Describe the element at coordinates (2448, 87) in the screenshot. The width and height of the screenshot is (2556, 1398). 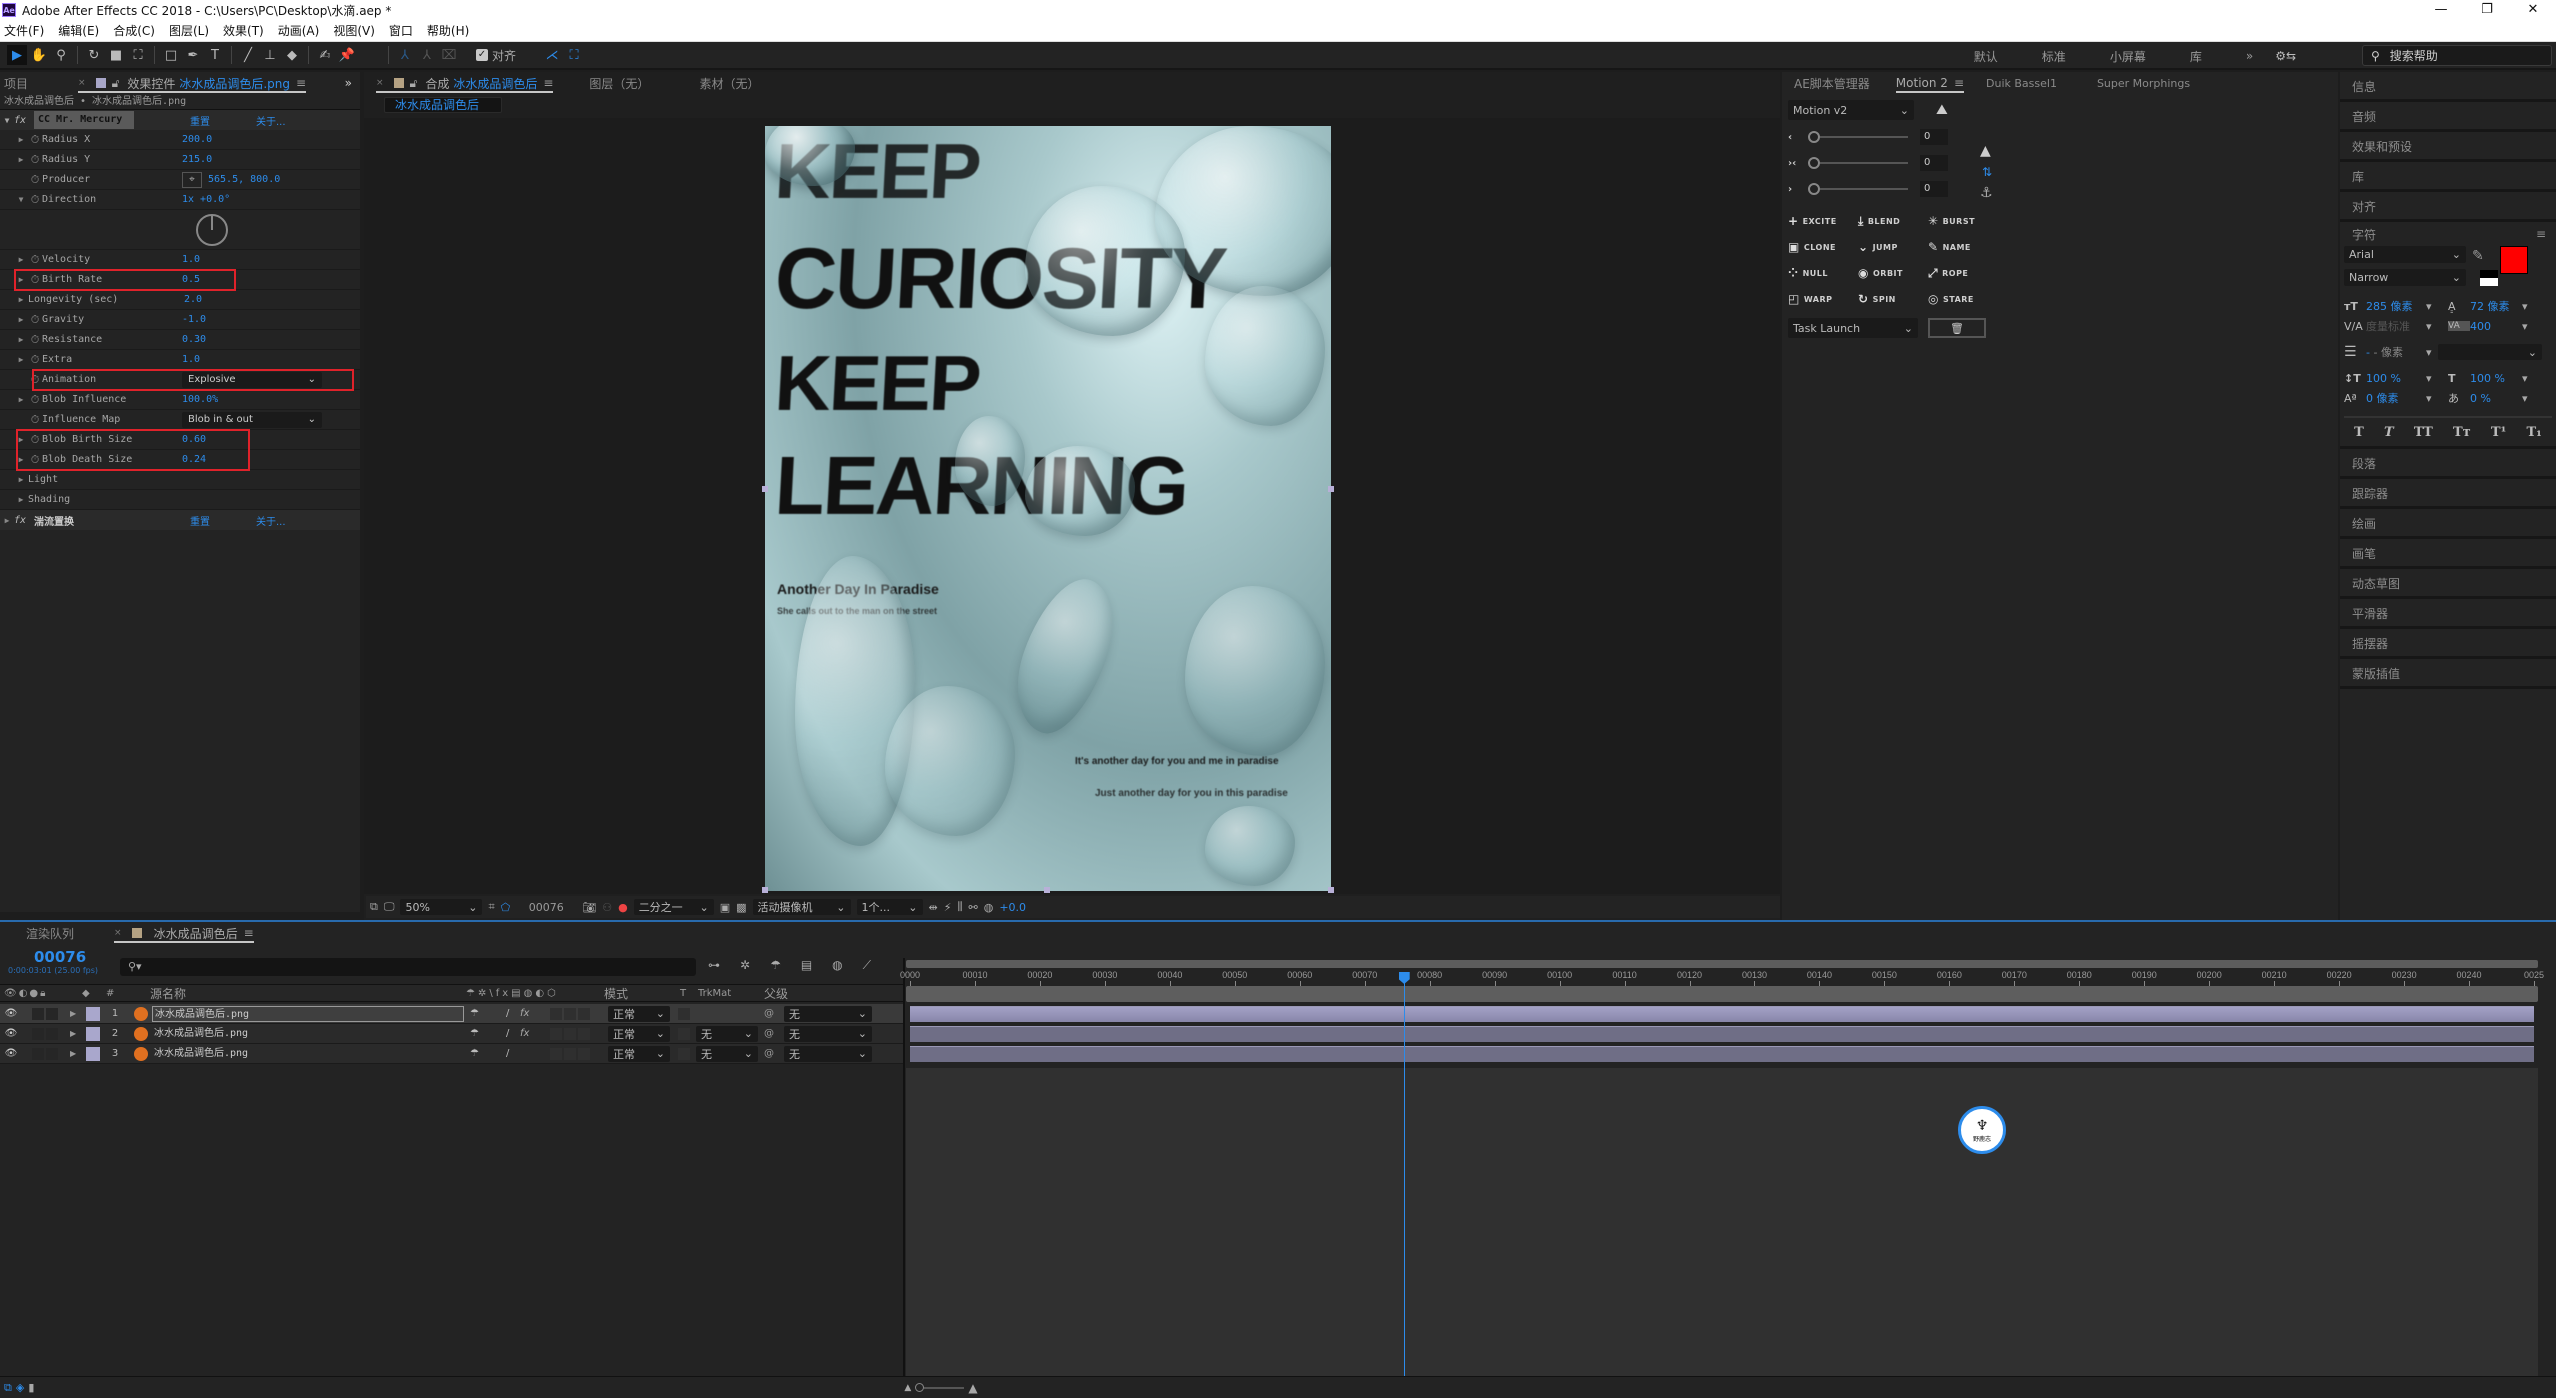
I see `panel-header-items_top-0: 信息` at that location.